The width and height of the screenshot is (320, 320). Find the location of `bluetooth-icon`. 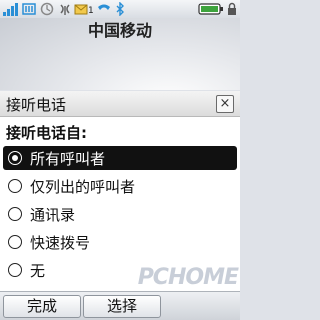

bluetooth-icon is located at coordinates (120, 9).